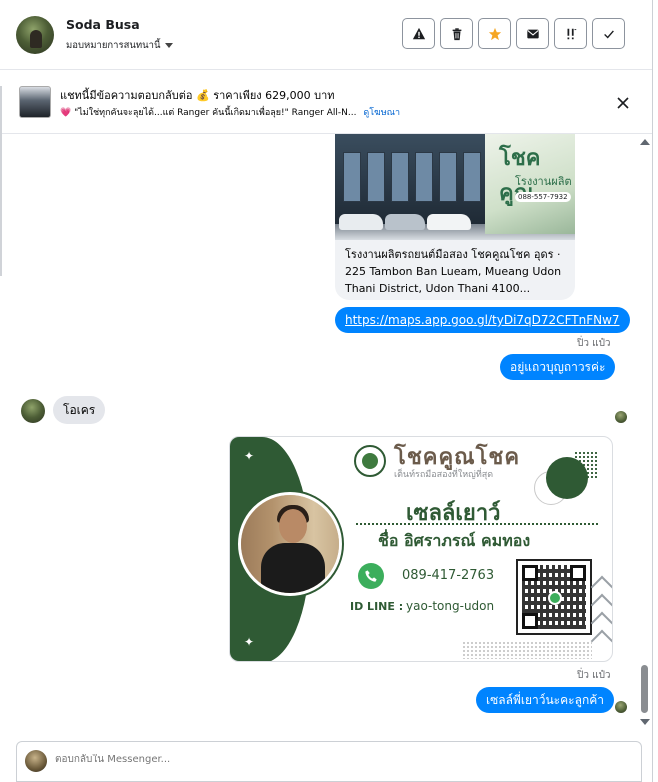 The height and width of the screenshot is (782, 658). I want to click on outgoing-message: อยู่แถวบุญถาวรค่ะ, so click(558, 367).